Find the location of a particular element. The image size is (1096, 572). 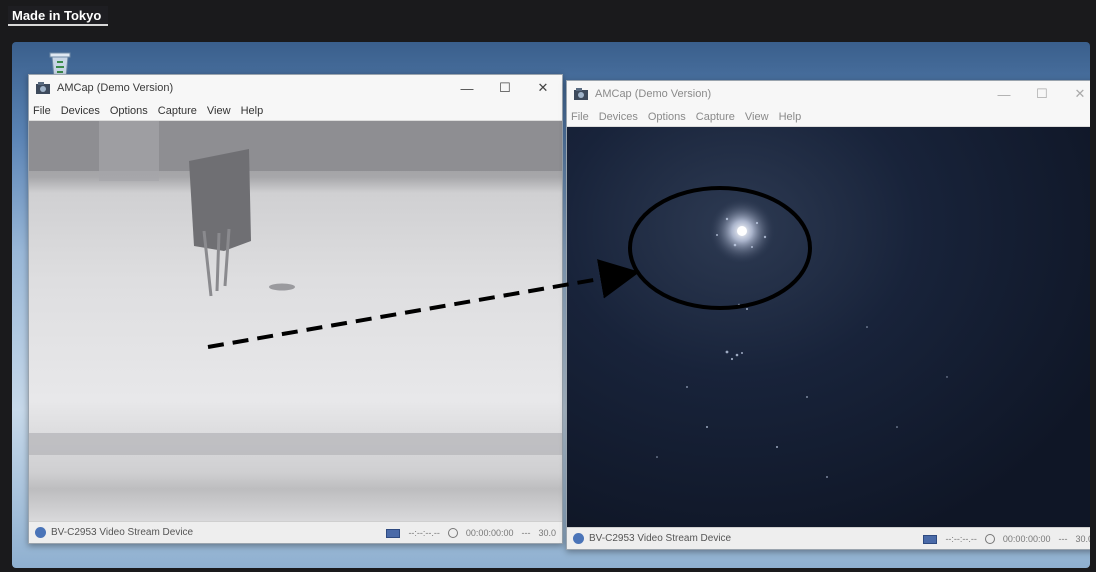

laser-spot-scene is located at coordinates (802, 337).